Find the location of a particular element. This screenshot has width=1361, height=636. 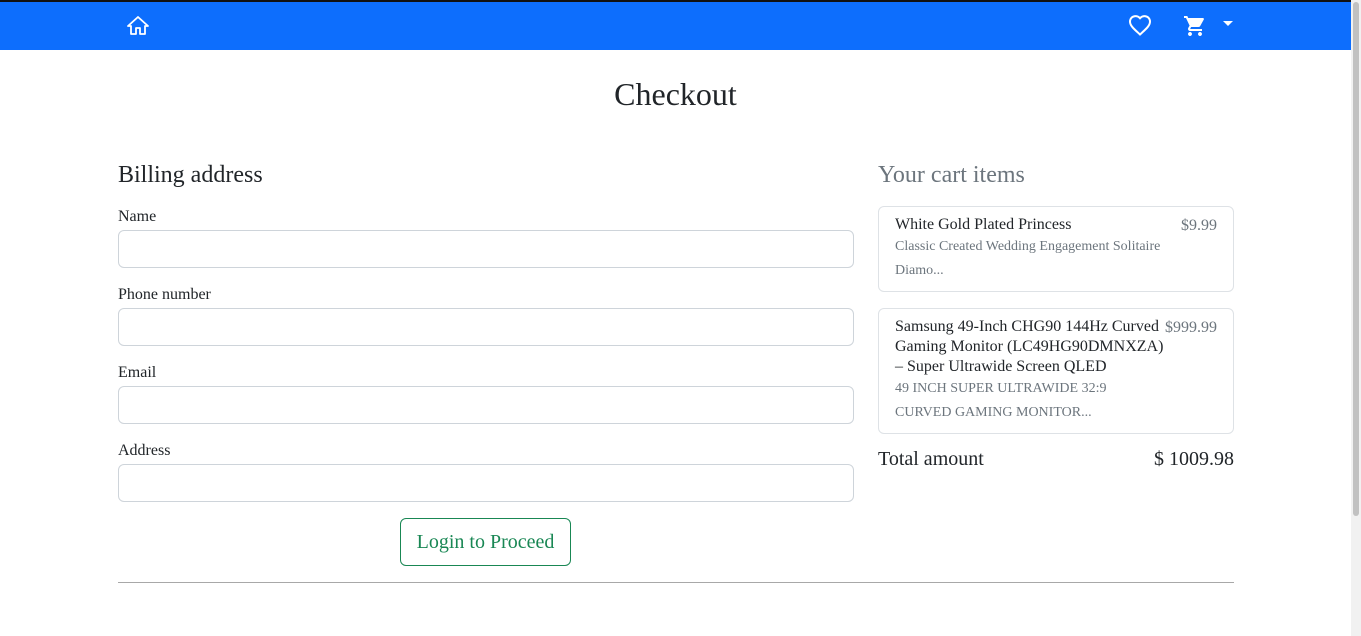

scrollbar-thumb is located at coordinates (1356, 259).